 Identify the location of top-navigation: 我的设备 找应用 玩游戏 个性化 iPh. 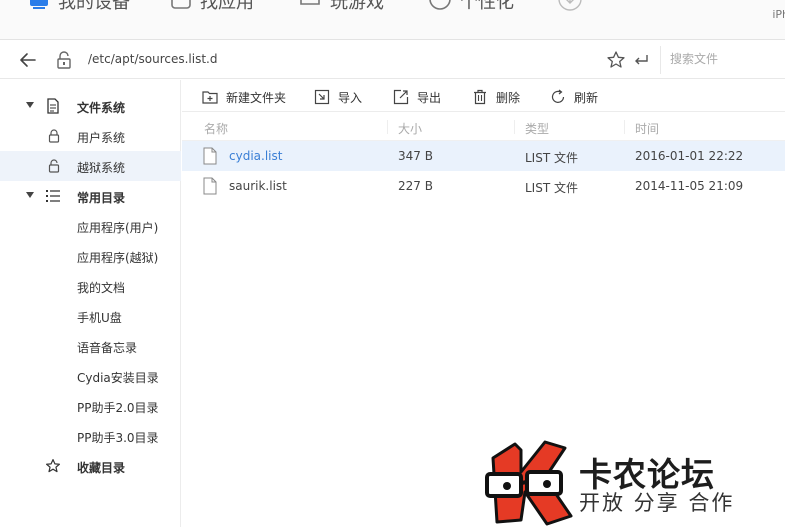
(392, 20).